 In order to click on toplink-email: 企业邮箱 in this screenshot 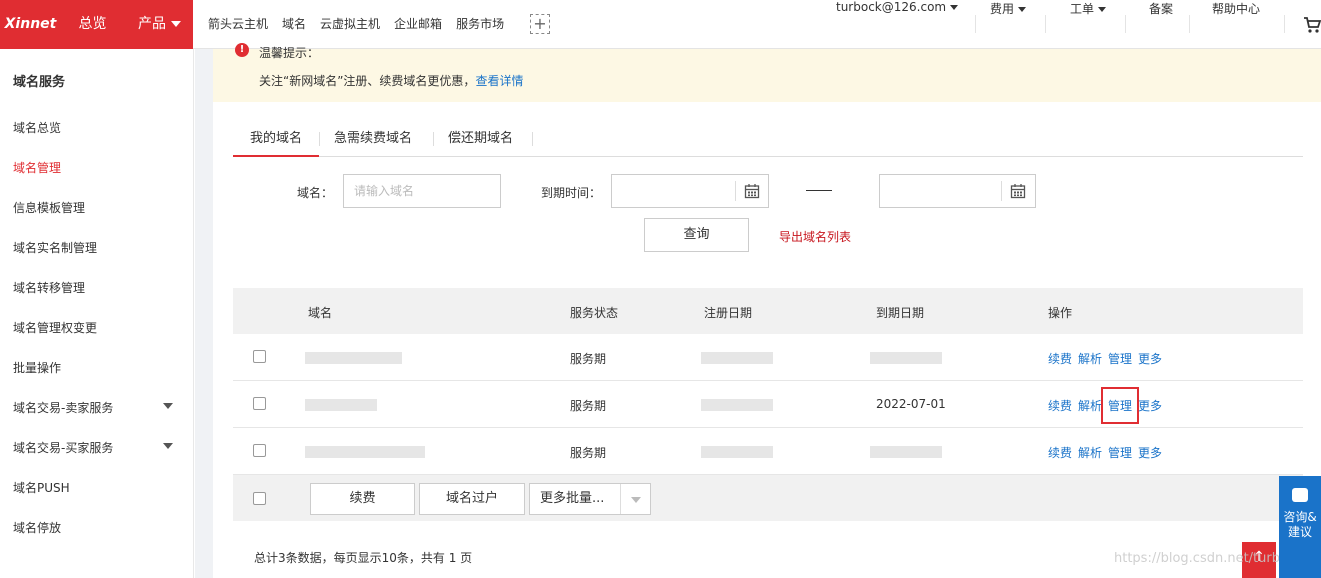, I will do `click(418, 24)`.